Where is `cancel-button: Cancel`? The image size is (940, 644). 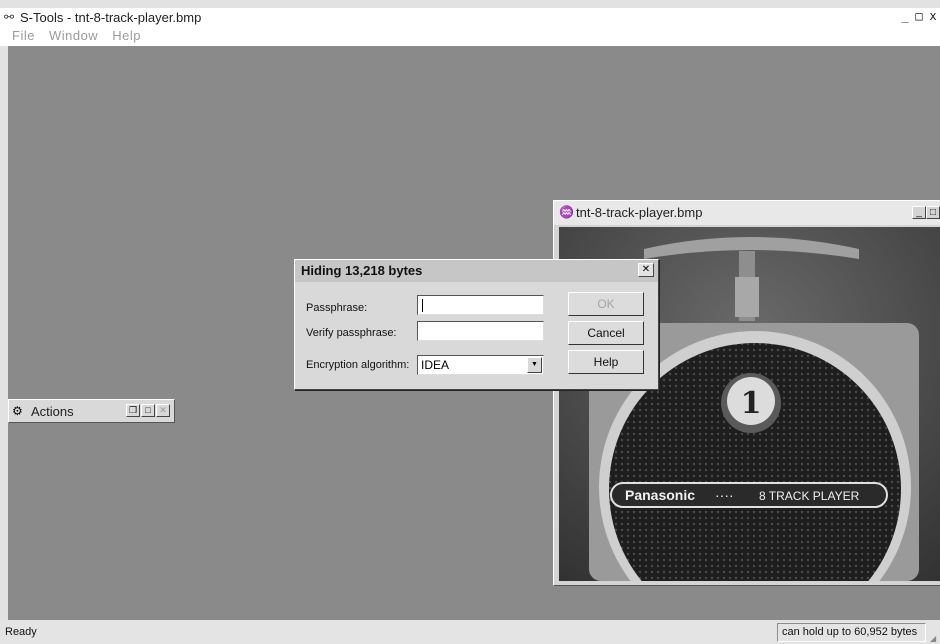
cancel-button: Cancel is located at coordinates (606, 333).